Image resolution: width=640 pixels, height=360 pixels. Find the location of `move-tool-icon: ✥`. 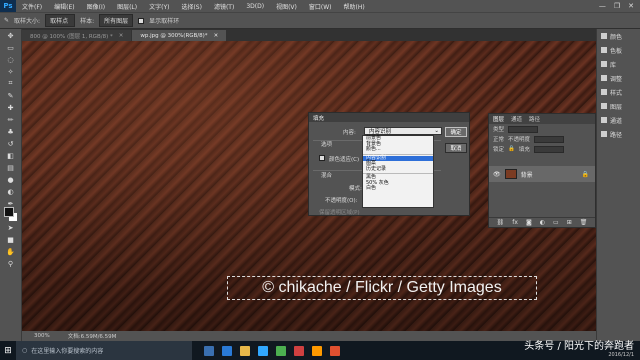

move-tool-icon: ✥ is located at coordinates (11, 35).